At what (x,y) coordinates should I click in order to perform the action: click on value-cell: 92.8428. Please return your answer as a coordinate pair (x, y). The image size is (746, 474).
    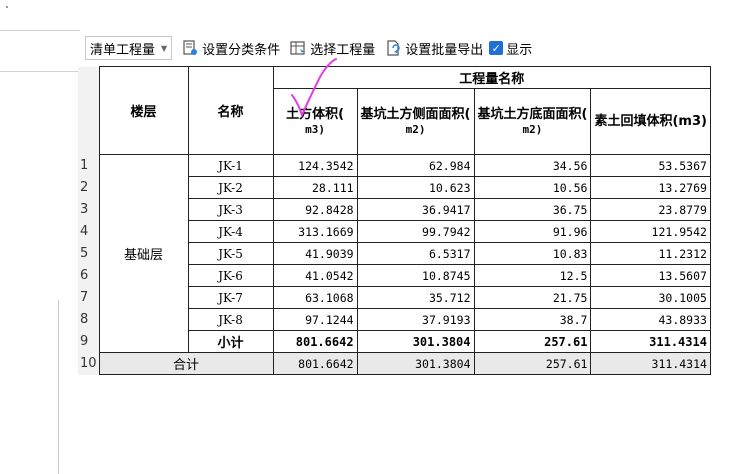
    Looking at the image, I should click on (315, 209).